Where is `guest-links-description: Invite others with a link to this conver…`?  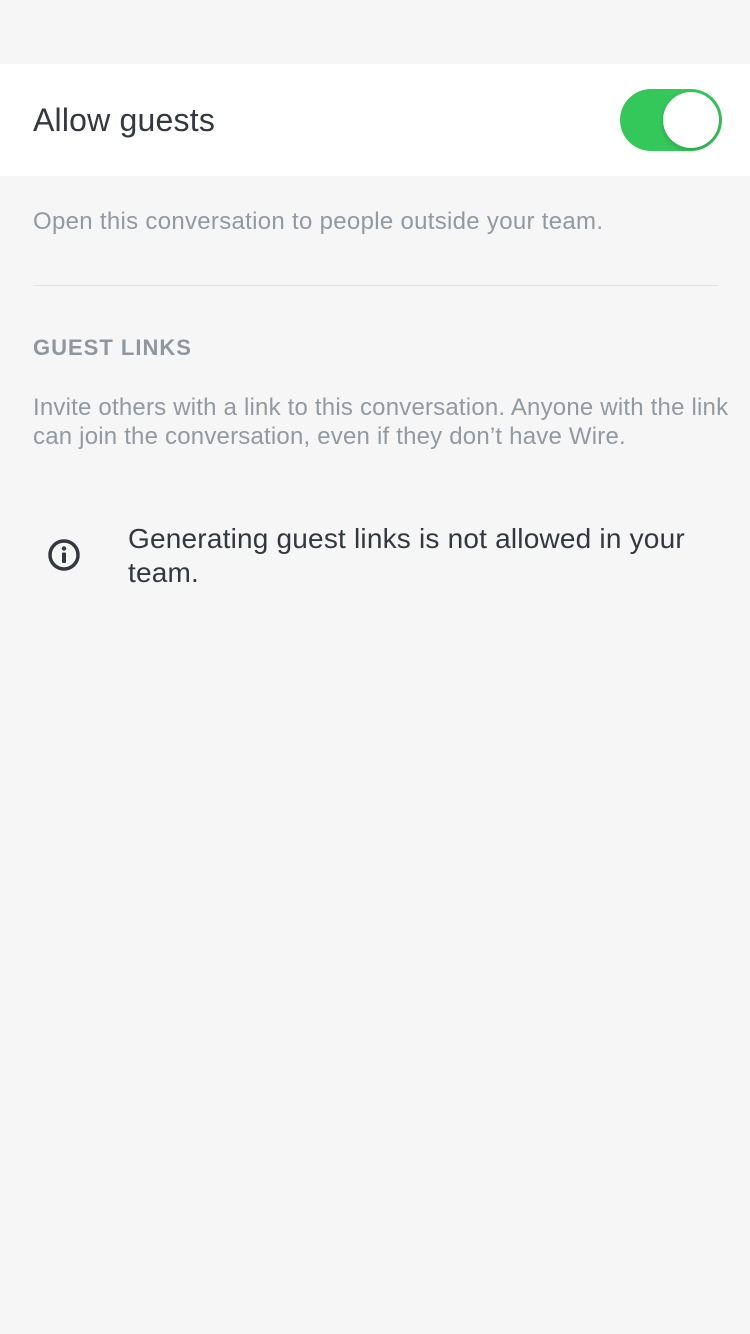 guest-links-description: Invite others with a link to this conver… is located at coordinates (381, 422).